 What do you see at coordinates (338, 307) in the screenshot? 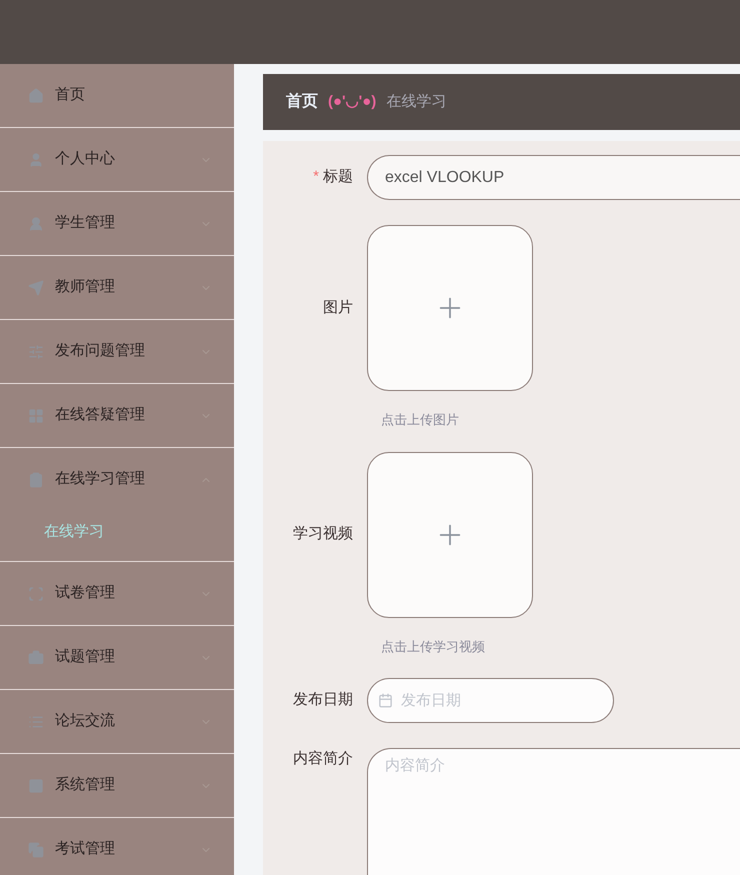
I see `field-label: 图片` at bounding box center [338, 307].